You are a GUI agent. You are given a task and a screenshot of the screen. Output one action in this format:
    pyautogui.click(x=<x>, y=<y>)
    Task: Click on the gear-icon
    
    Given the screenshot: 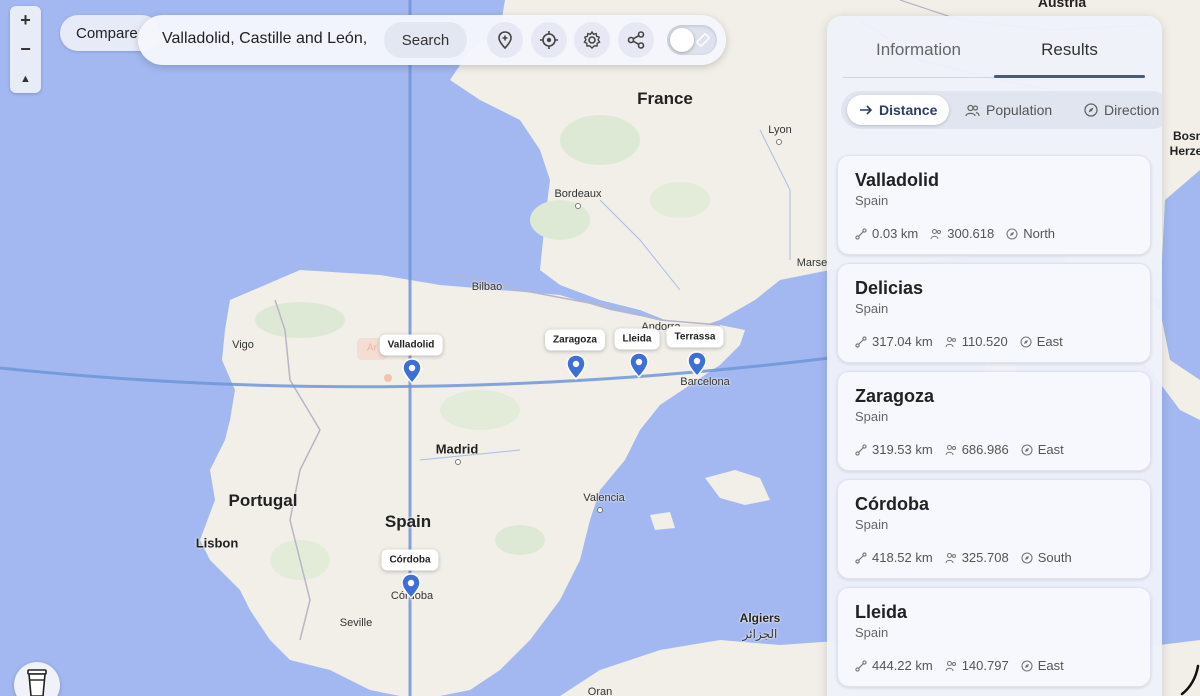 What is the action you would take?
    pyautogui.click(x=592, y=39)
    